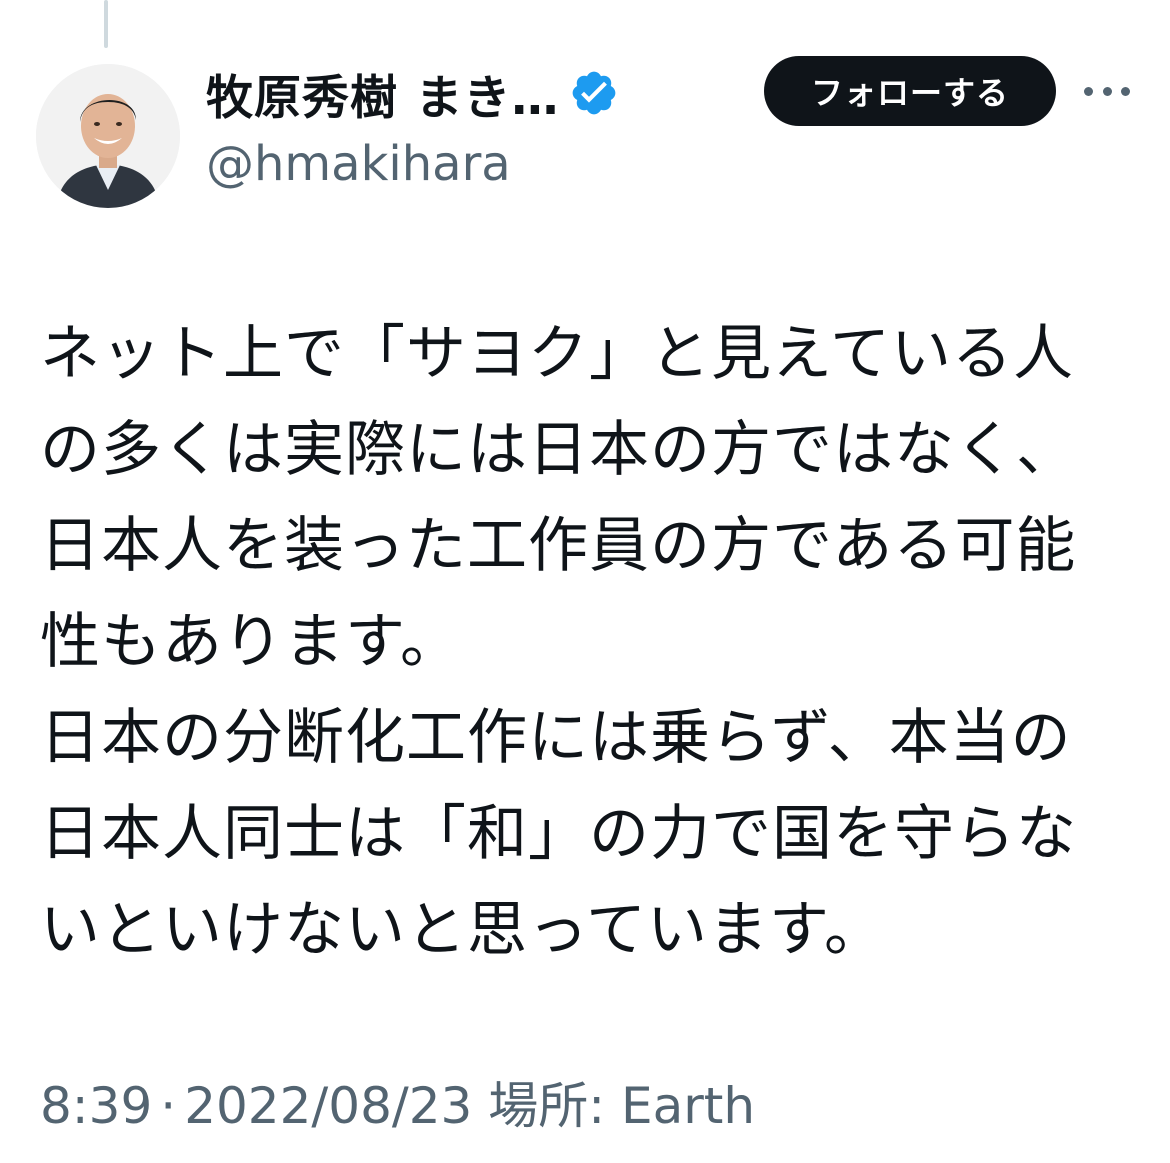 The image size is (1170, 1163). What do you see at coordinates (462, 930) in the screenshot?
I see `tweet-text-line: いといけないと思っています。` at bounding box center [462, 930].